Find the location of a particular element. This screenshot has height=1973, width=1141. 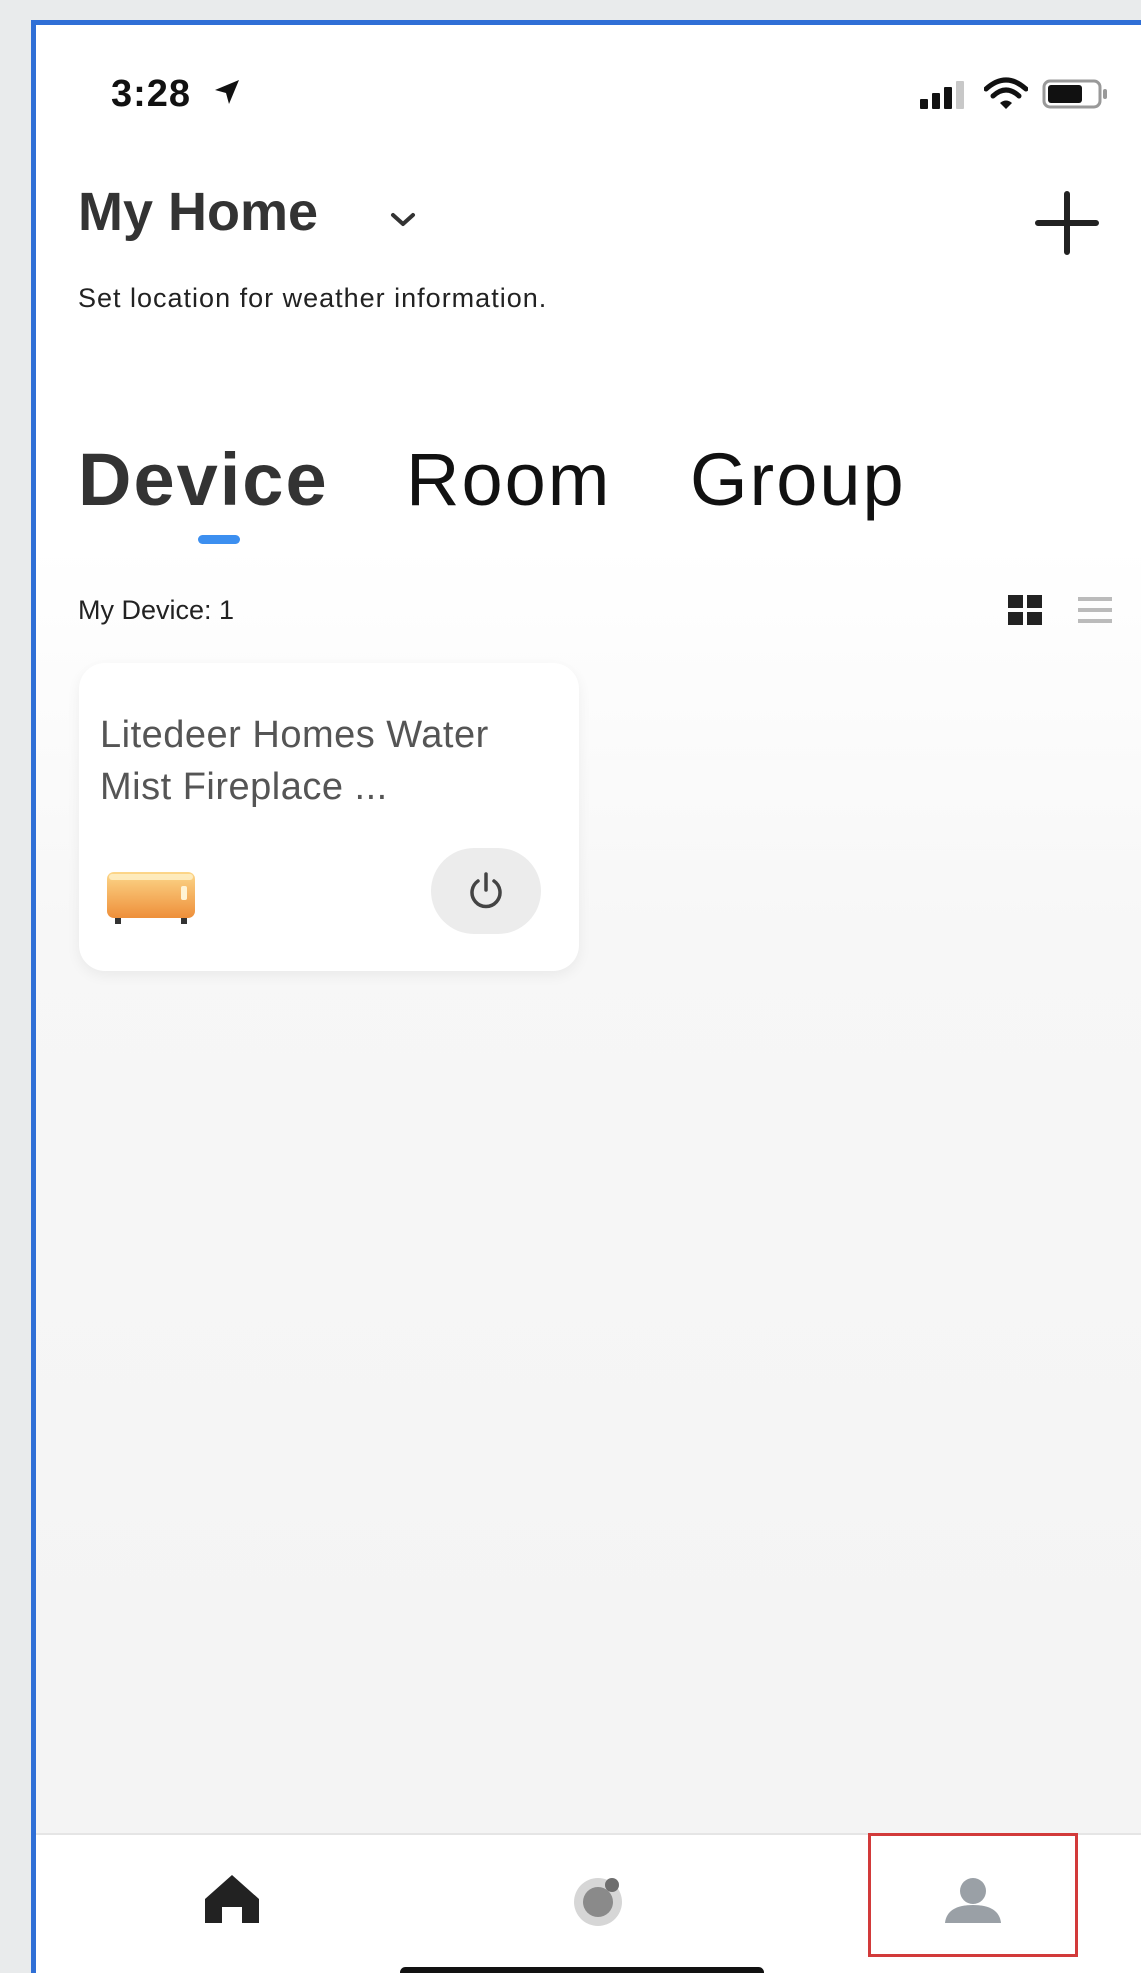

power-button is located at coordinates (486, 891).